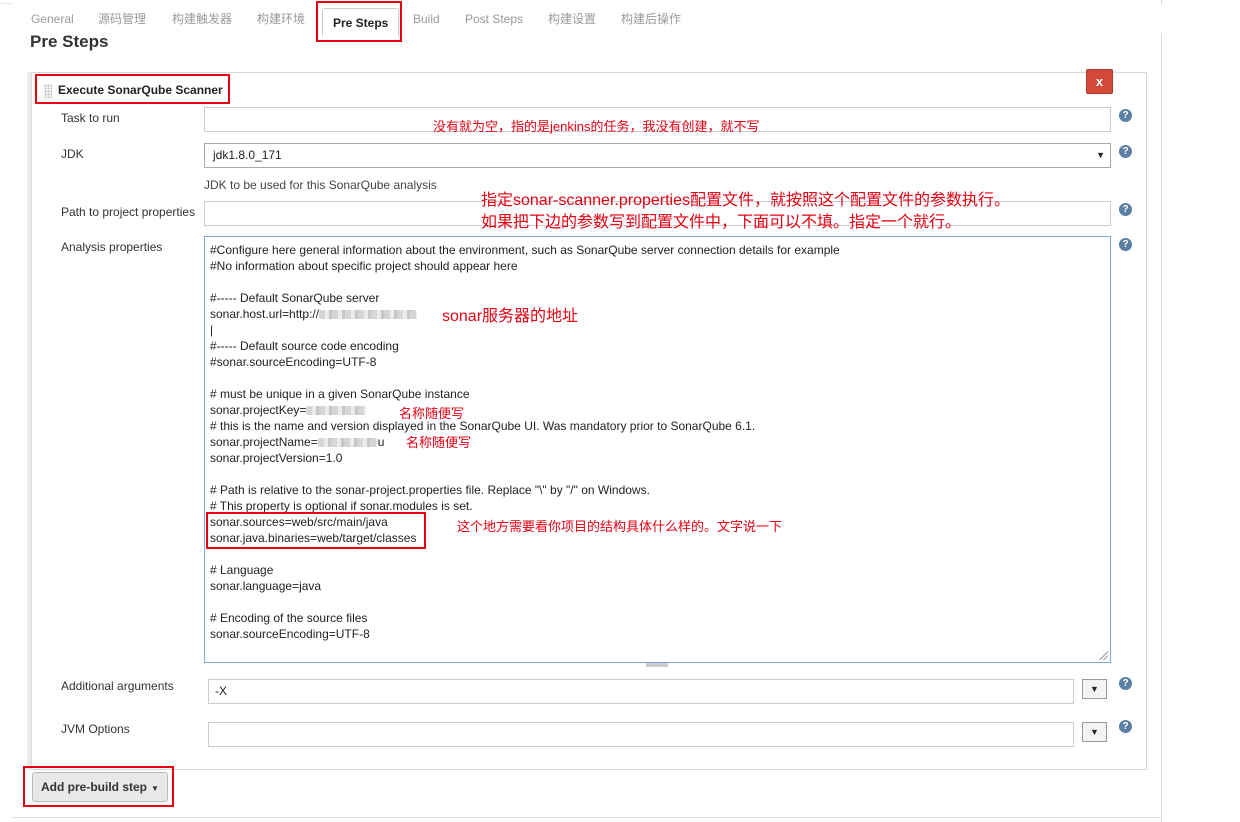 This screenshot has height=822, width=1240. Describe the element at coordinates (641, 691) in the screenshot. I see `additional-arguments-input: -X` at that location.